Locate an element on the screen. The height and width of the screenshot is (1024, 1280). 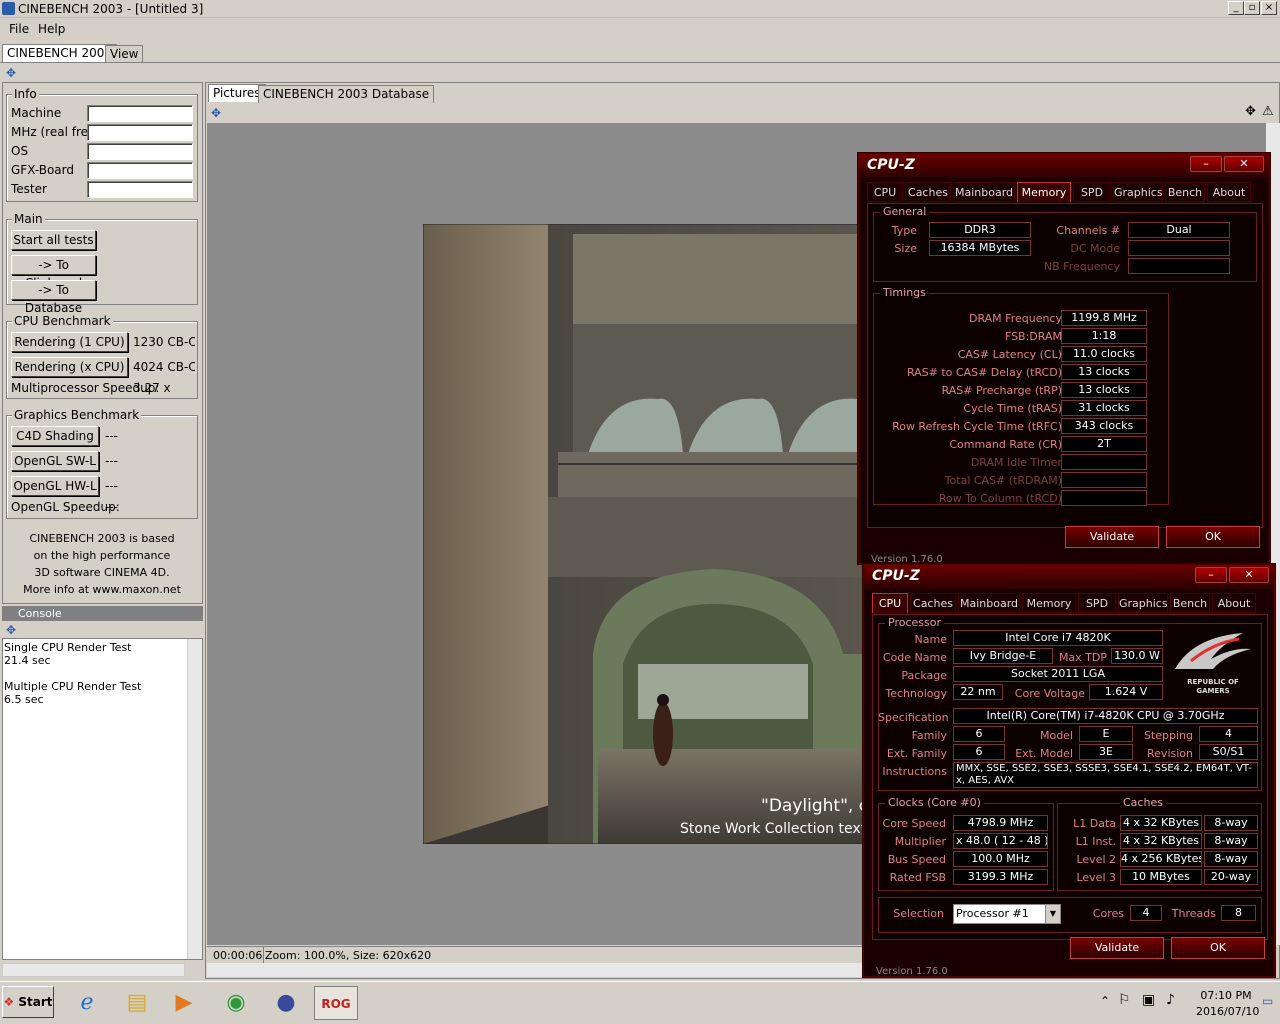
opengl-hwl-button: OpenGL HW-L is located at coordinates (55, 486).